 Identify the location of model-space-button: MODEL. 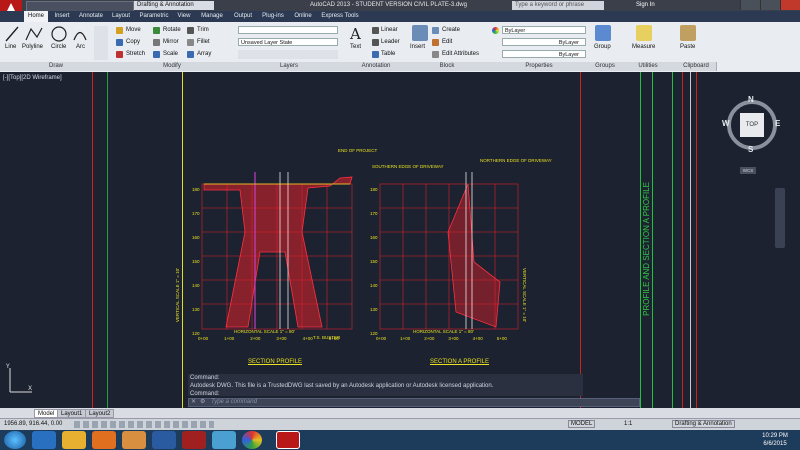
(582, 424).